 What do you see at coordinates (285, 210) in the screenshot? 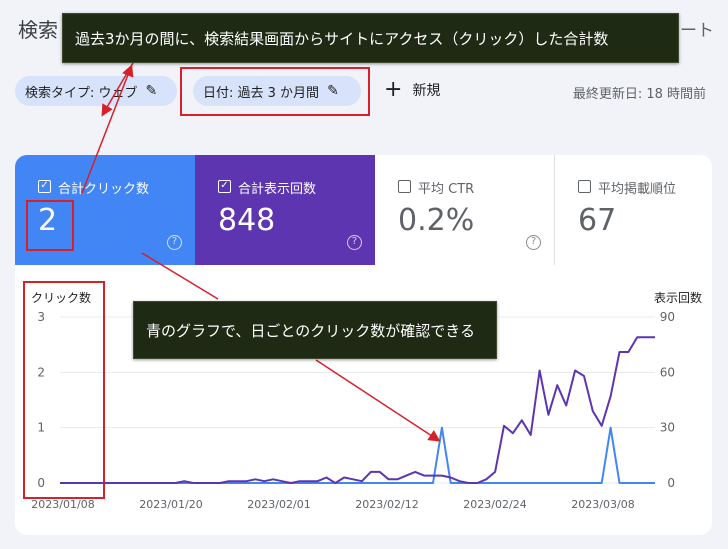
I see `metric-card-total-impressions: ✓ 合計表示回数 848 ?` at bounding box center [285, 210].